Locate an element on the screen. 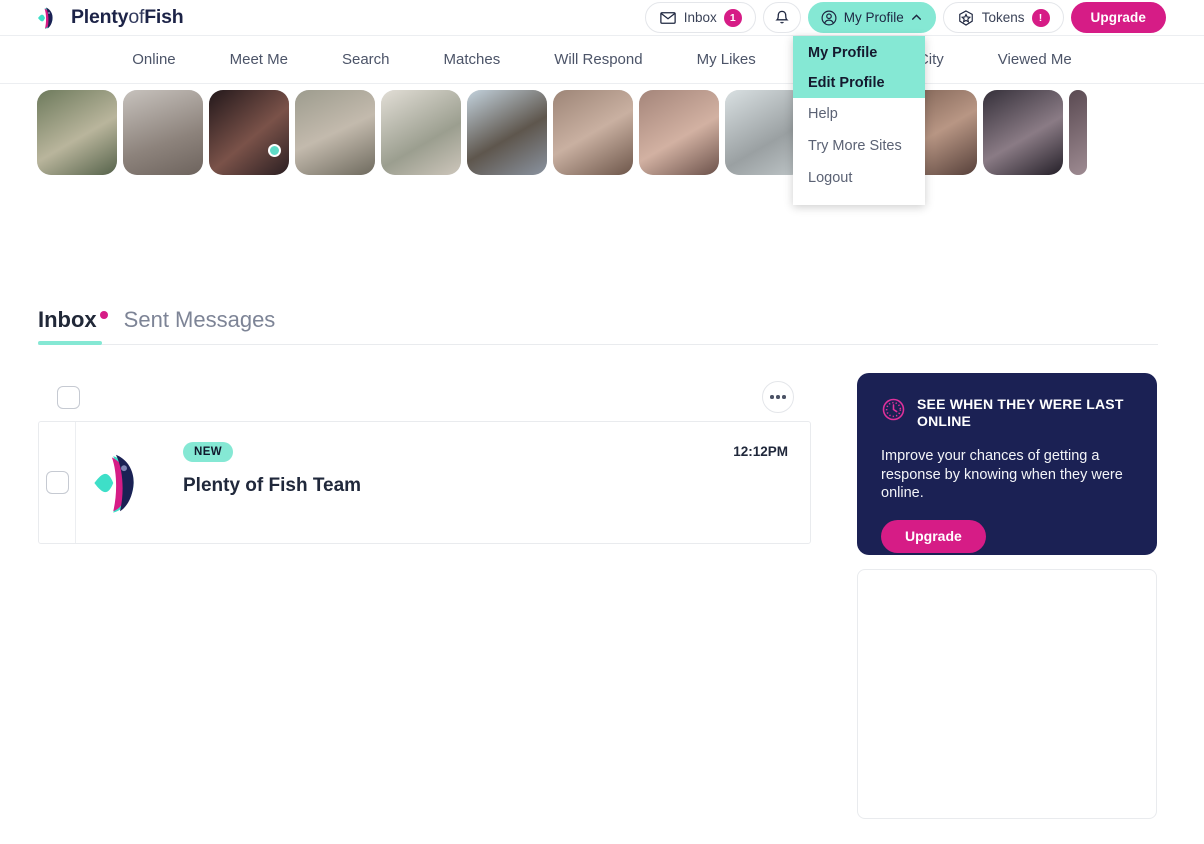 The height and width of the screenshot is (844, 1204). tokens-label: Tokens is located at coordinates (1003, 17).